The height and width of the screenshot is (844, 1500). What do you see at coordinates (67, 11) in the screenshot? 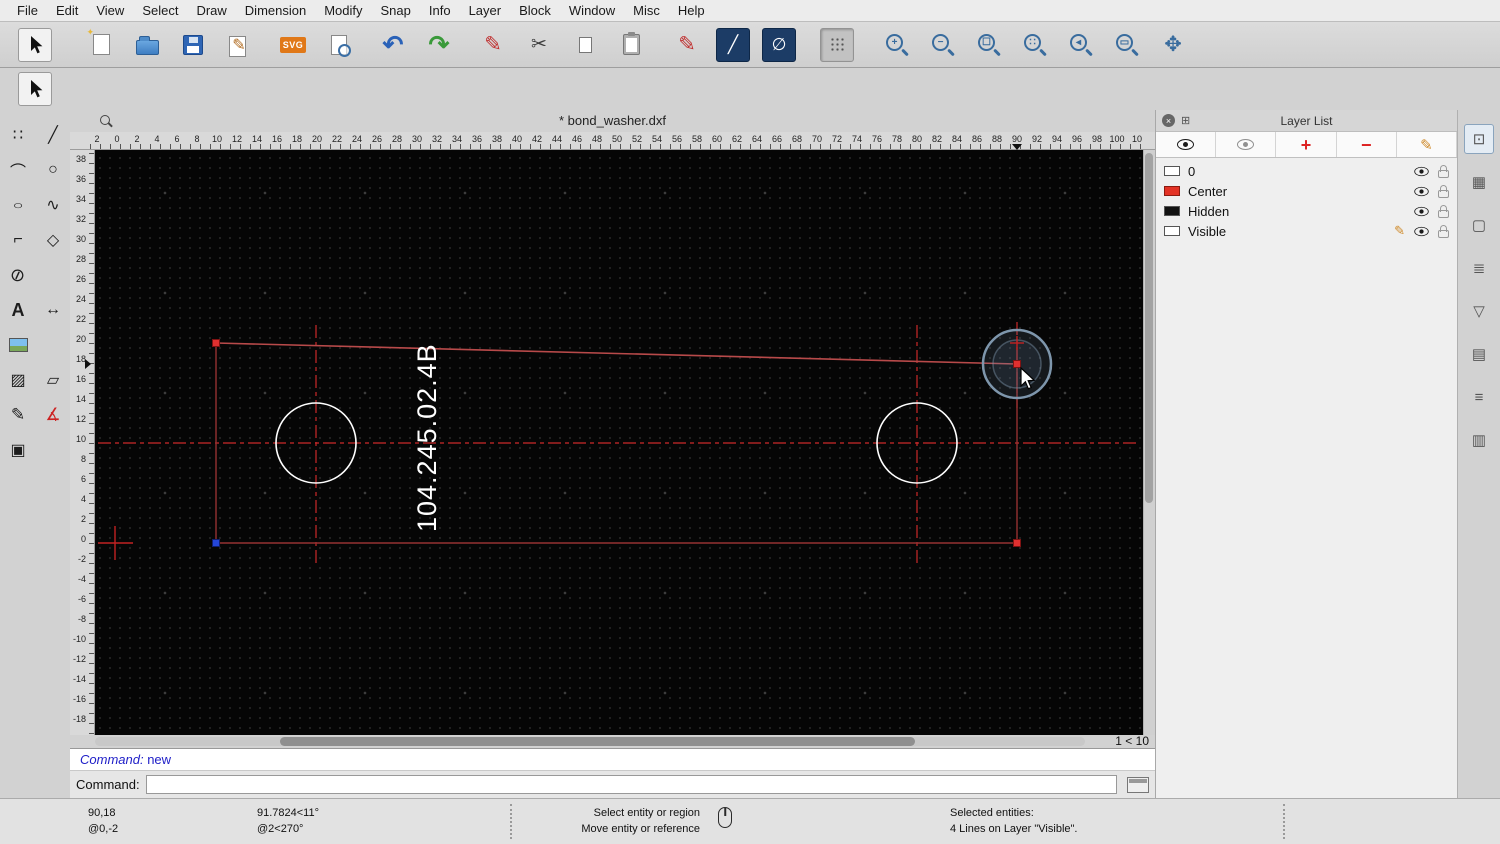
I see `menu-item: Edit` at bounding box center [67, 11].